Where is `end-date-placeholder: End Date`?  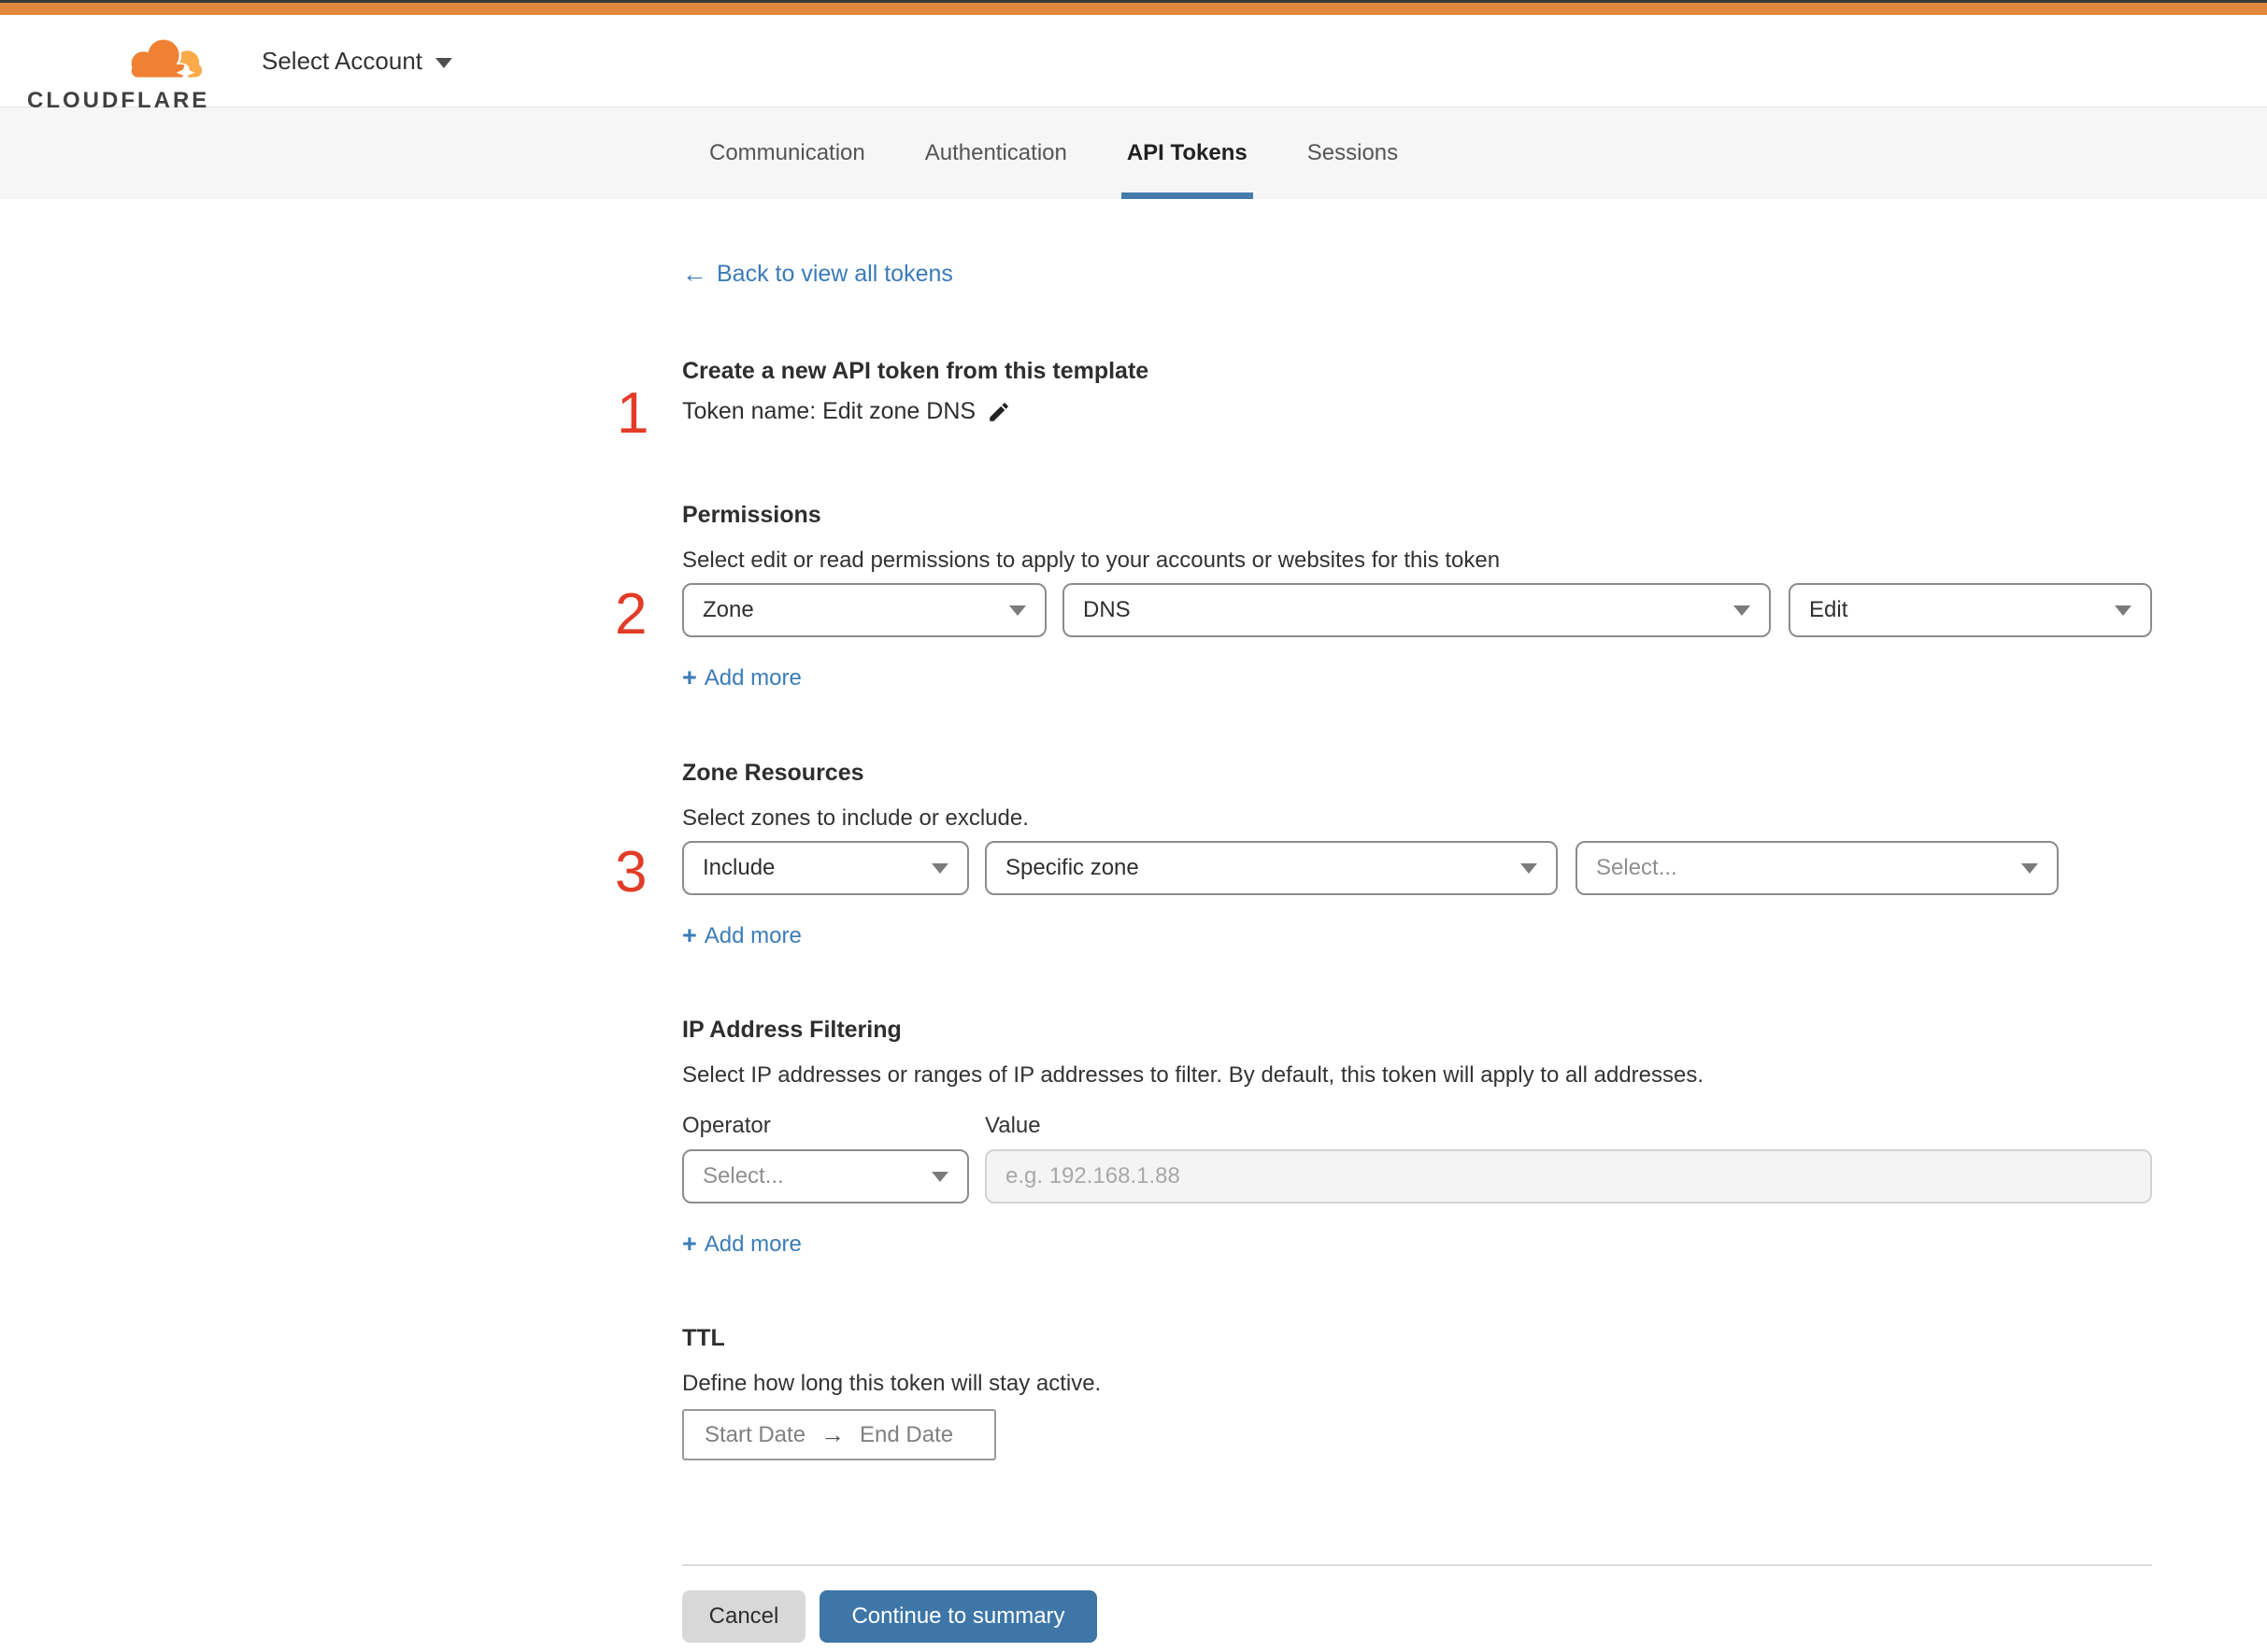
end-date-placeholder: End Date is located at coordinates (907, 1434).